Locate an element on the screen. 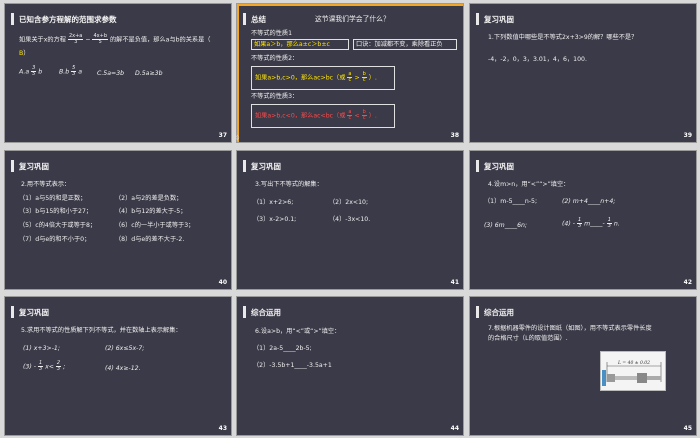 The width and height of the screenshot is (700, 438). gt-sign: > is located at coordinates (357, 78).